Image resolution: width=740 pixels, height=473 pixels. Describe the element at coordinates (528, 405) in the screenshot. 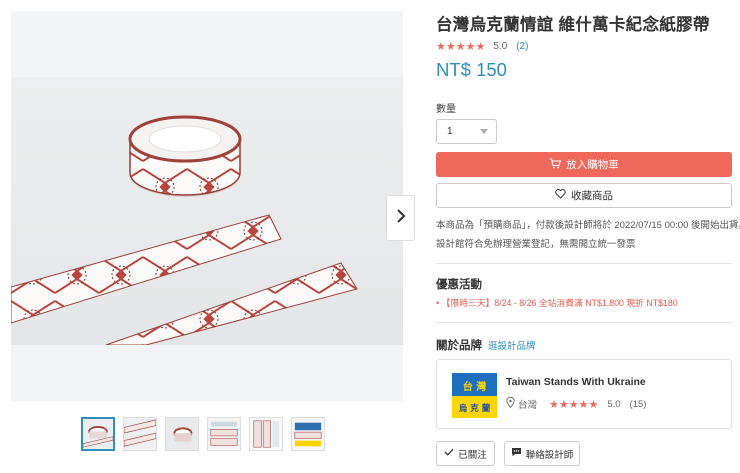

I see `brand-location: 台灣` at that location.